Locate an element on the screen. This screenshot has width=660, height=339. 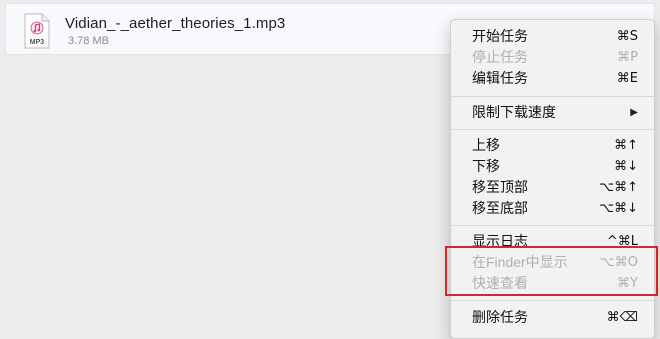
menu-item-label: 上移 is located at coordinates (486, 145).